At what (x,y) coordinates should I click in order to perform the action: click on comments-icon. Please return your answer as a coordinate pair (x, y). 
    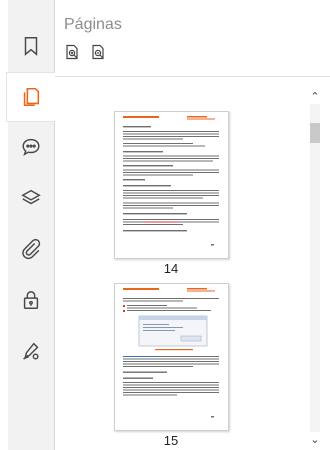
    Looking at the image, I should click on (31, 147).